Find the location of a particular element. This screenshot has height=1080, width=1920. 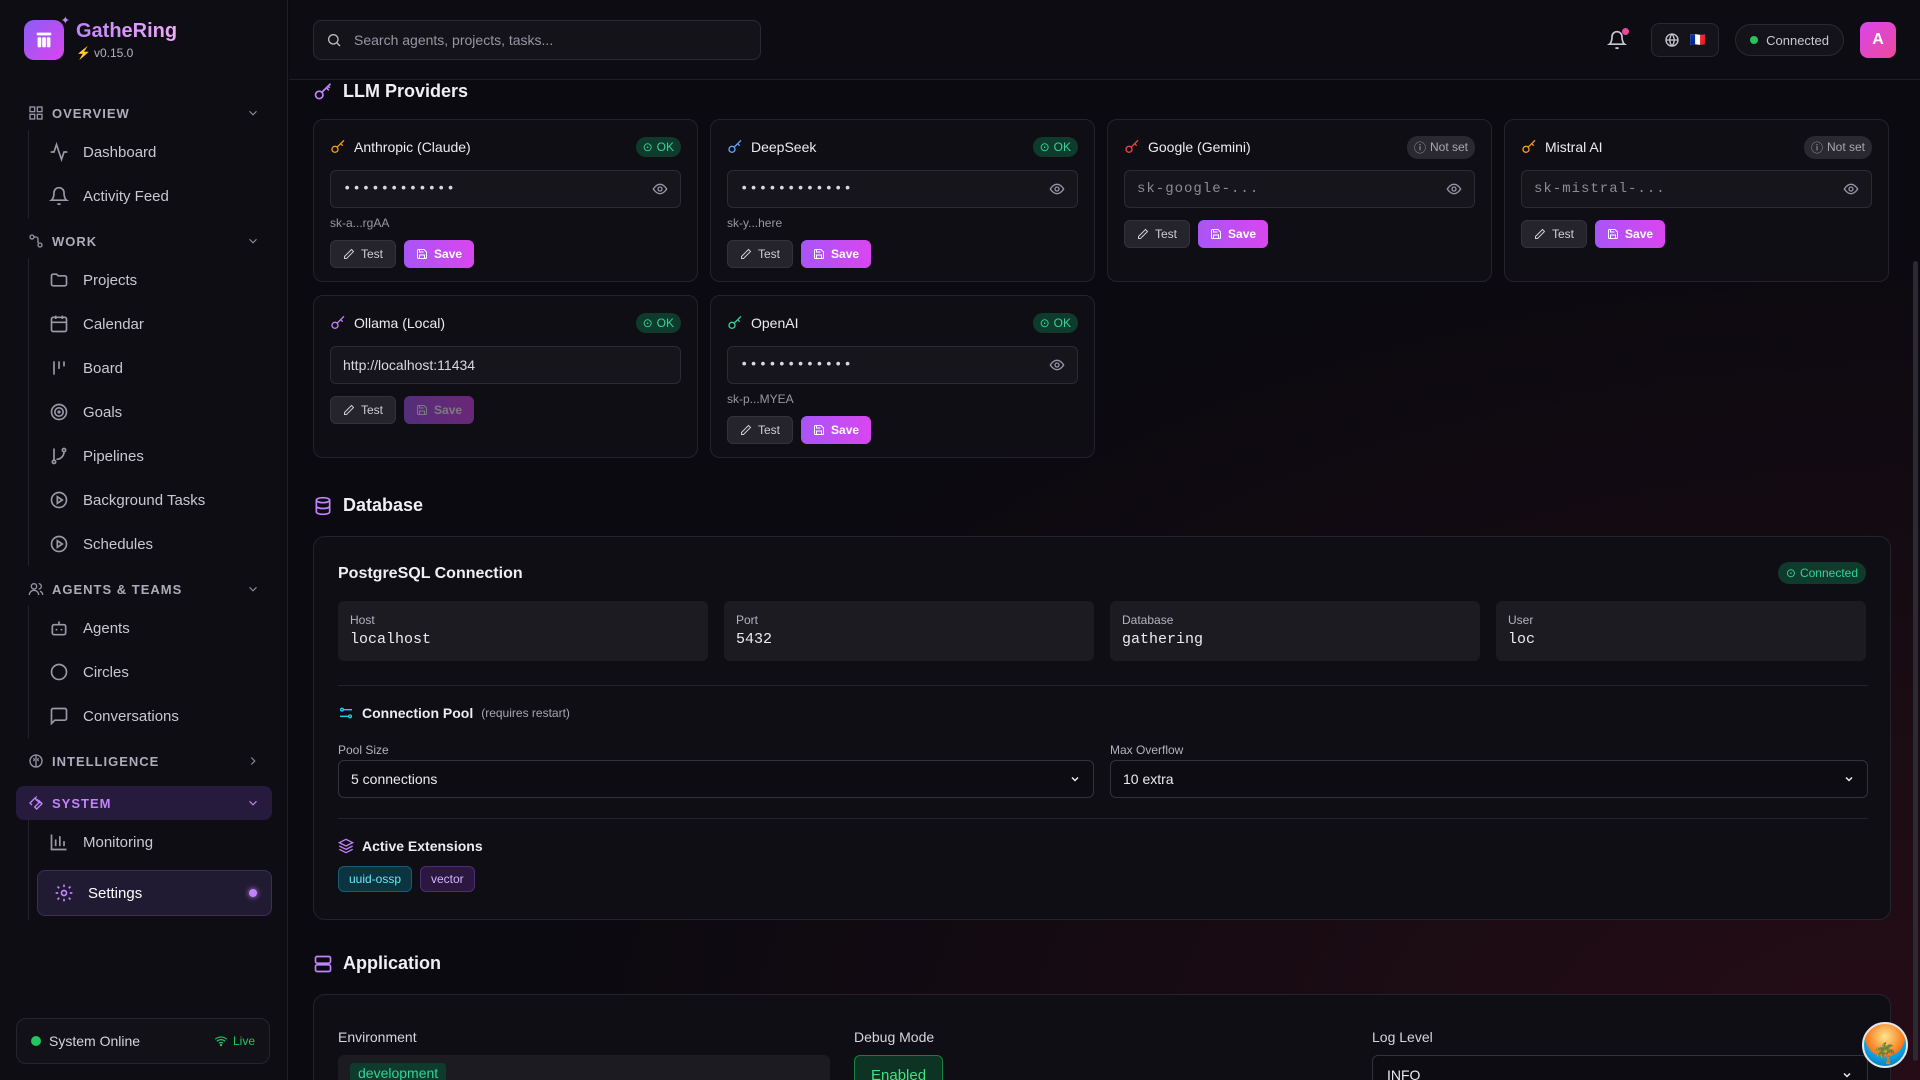

palm-tree-icon: 🌴 is located at coordinates (1885, 1054).